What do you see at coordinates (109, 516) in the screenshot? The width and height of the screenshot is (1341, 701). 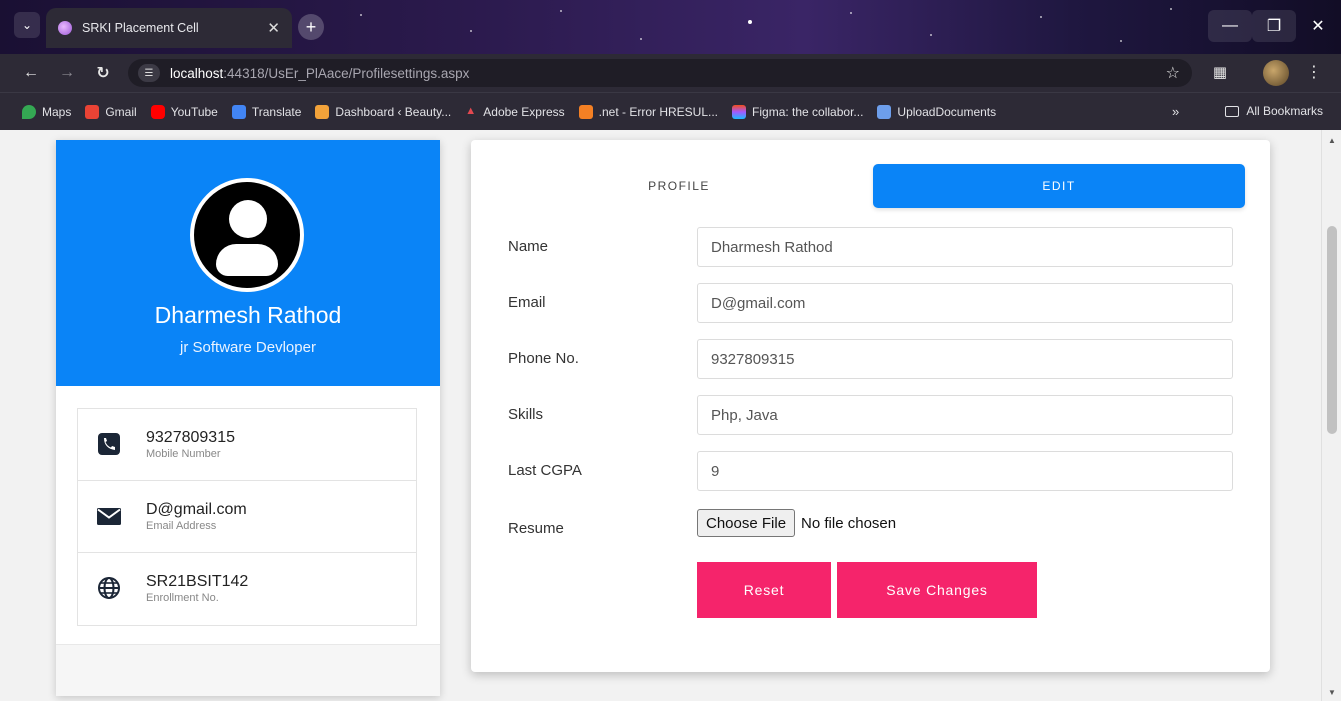 I see `envelope-icon` at bounding box center [109, 516].